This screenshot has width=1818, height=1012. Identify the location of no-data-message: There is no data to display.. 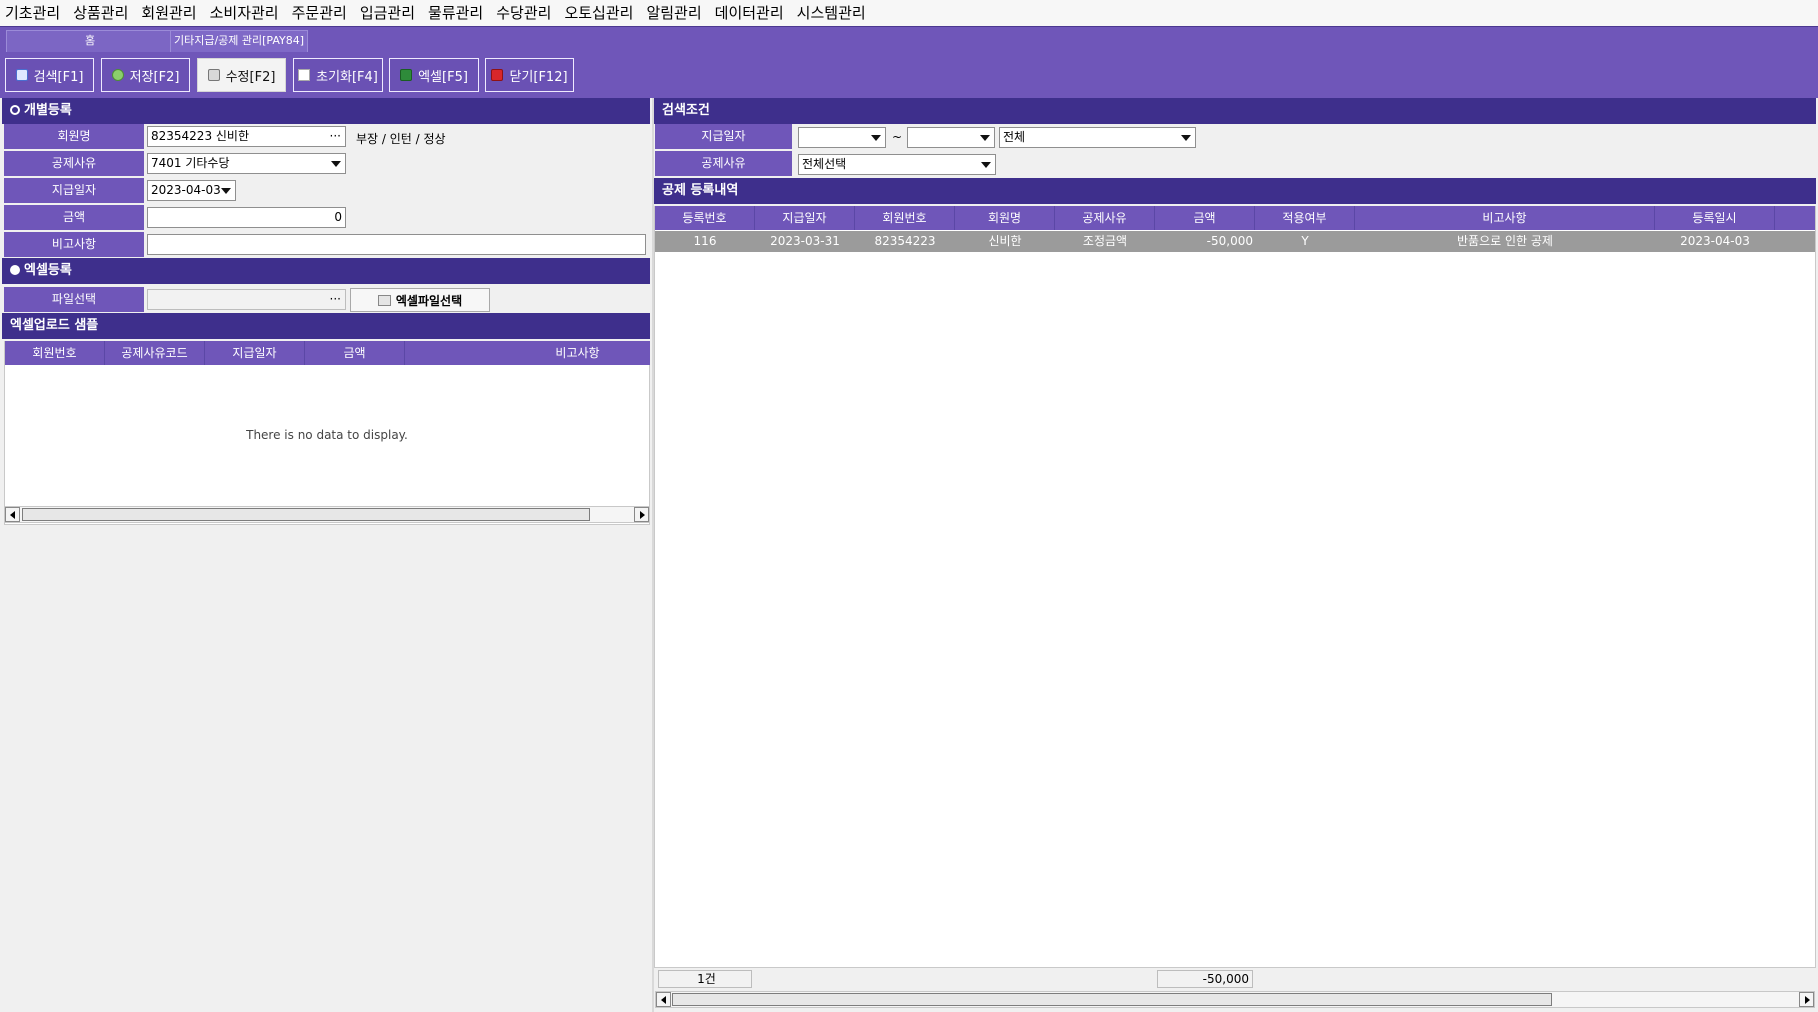
(327, 435).